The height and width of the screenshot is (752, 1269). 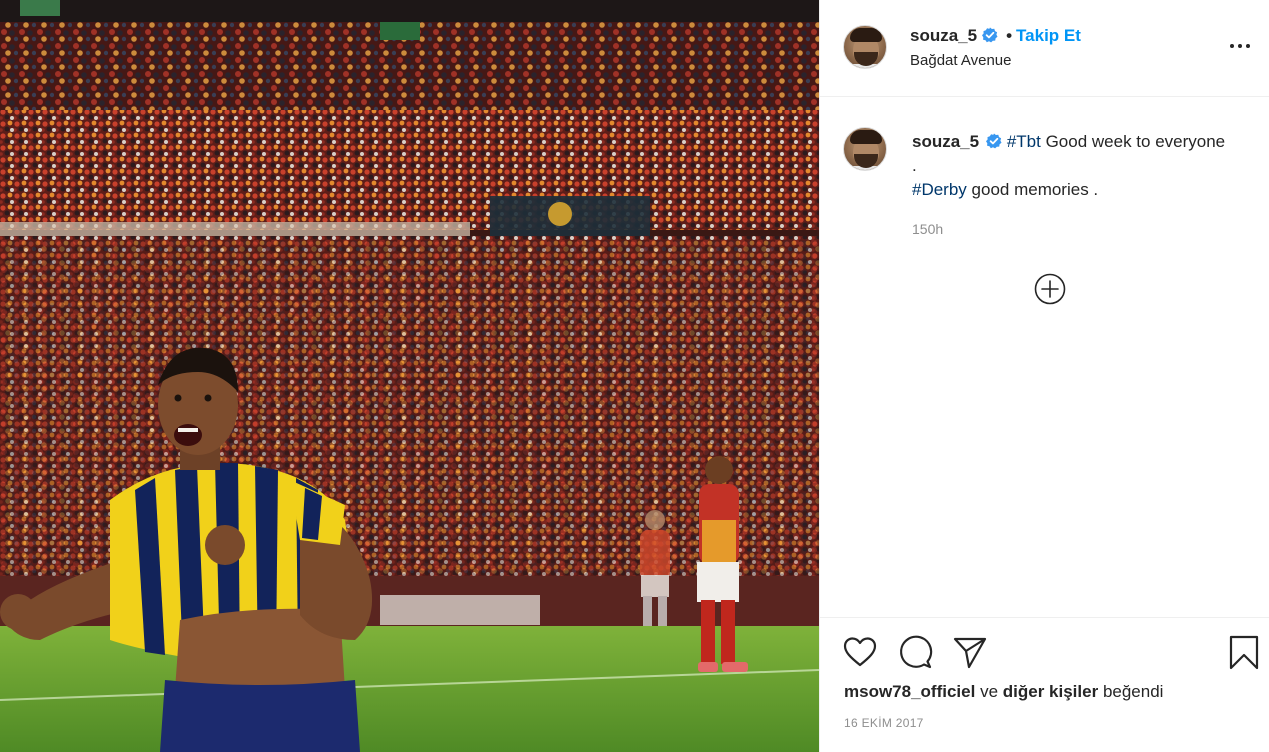 What do you see at coordinates (860, 652) in the screenshot?
I see `heart-icon` at bounding box center [860, 652].